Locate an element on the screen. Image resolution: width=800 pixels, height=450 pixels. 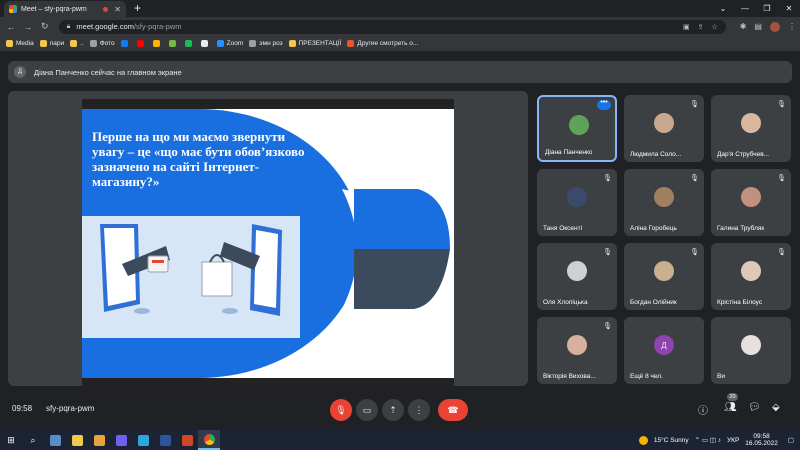
participant-name: Аліна Горобець is located at coordinates (653, 228).